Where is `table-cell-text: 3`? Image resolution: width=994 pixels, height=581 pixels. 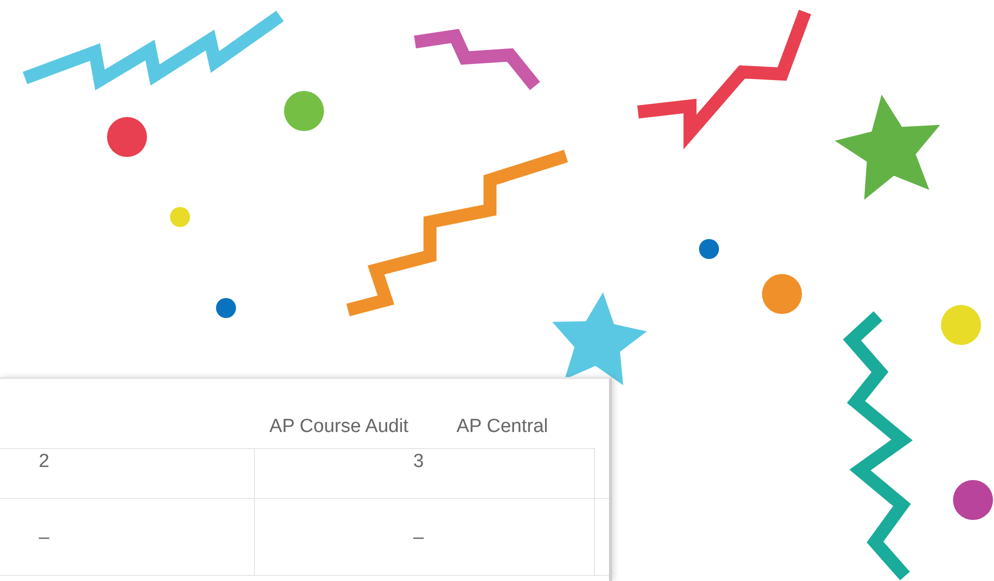 table-cell-text: 3 is located at coordinates (418, 462).